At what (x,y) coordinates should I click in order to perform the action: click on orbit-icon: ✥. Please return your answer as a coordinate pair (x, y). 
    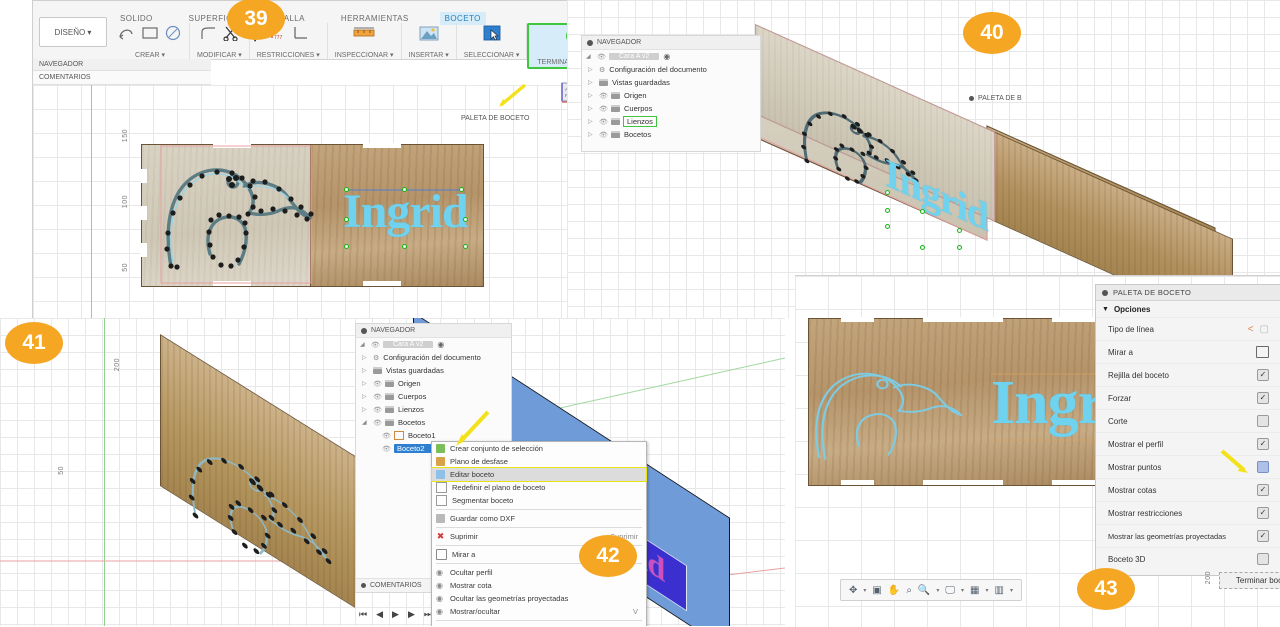
    Looking at the image, I should click on (853, 590).